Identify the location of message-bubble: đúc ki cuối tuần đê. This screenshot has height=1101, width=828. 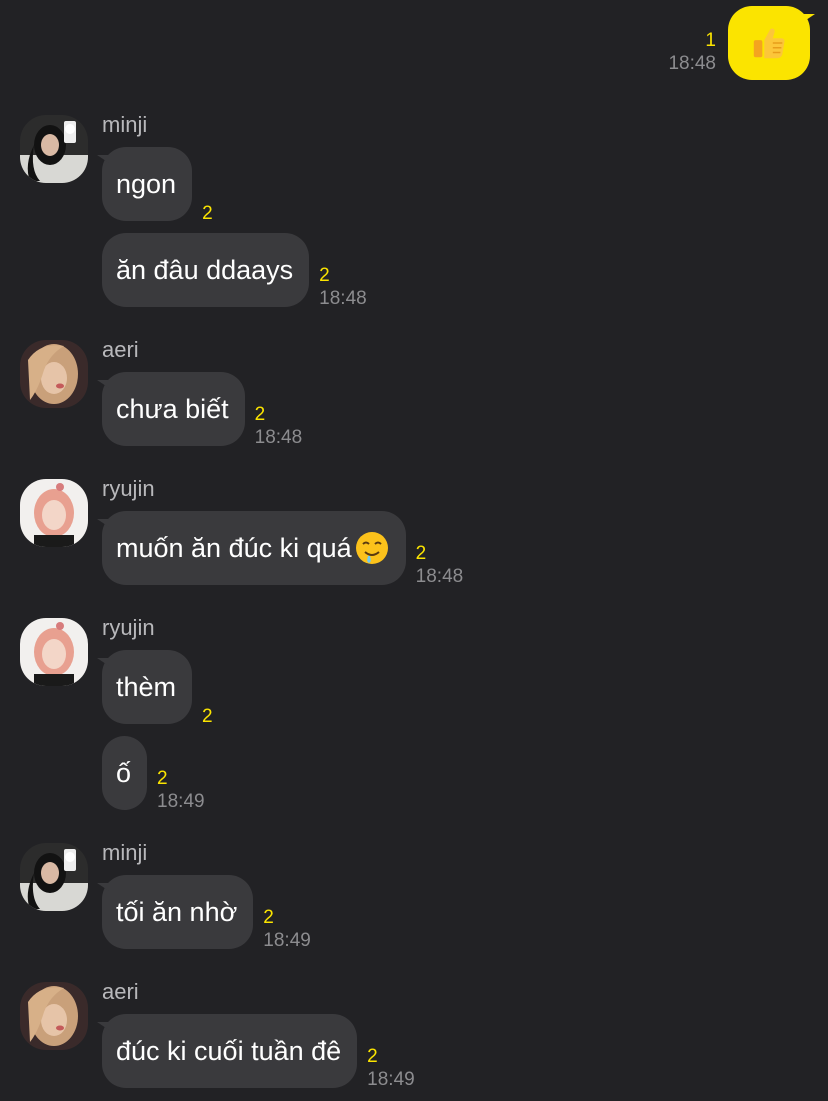
(227, 1051).